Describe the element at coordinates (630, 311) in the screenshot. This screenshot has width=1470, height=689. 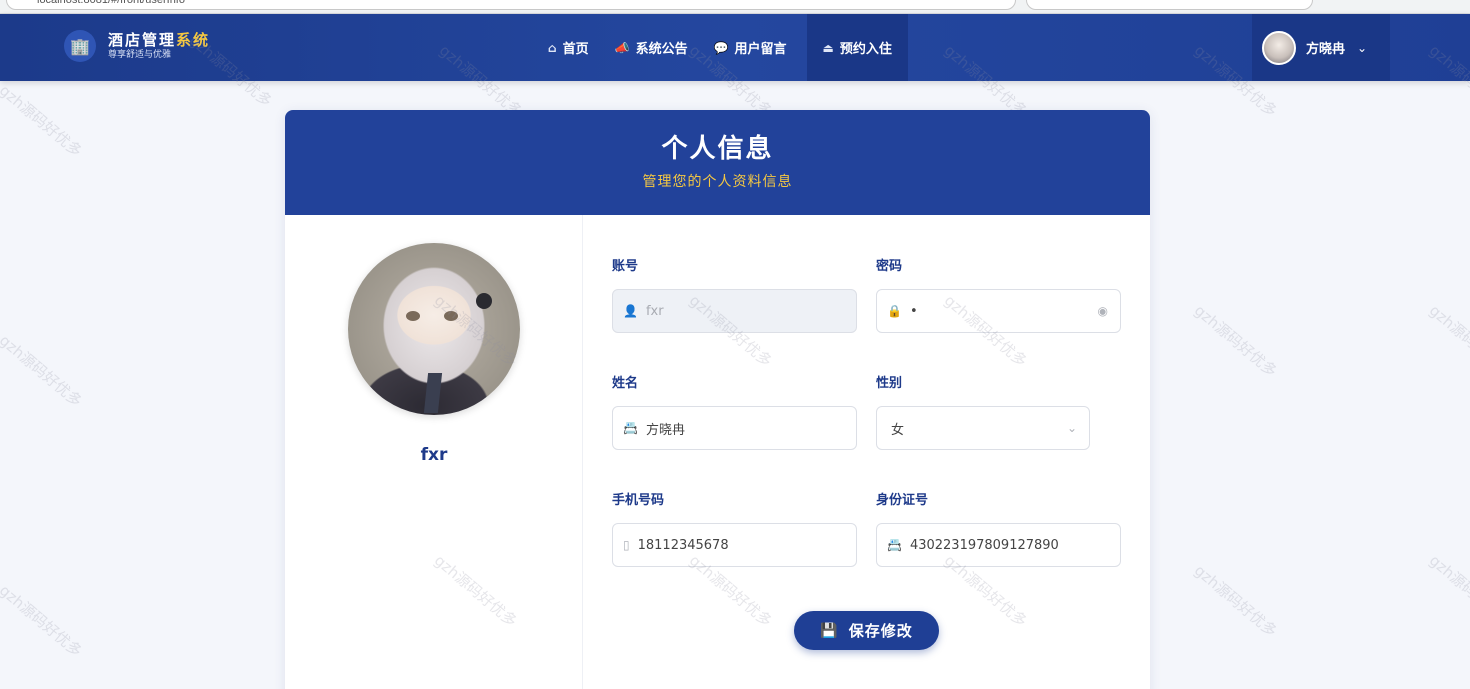
I see `user-icon: 👤` at that location.